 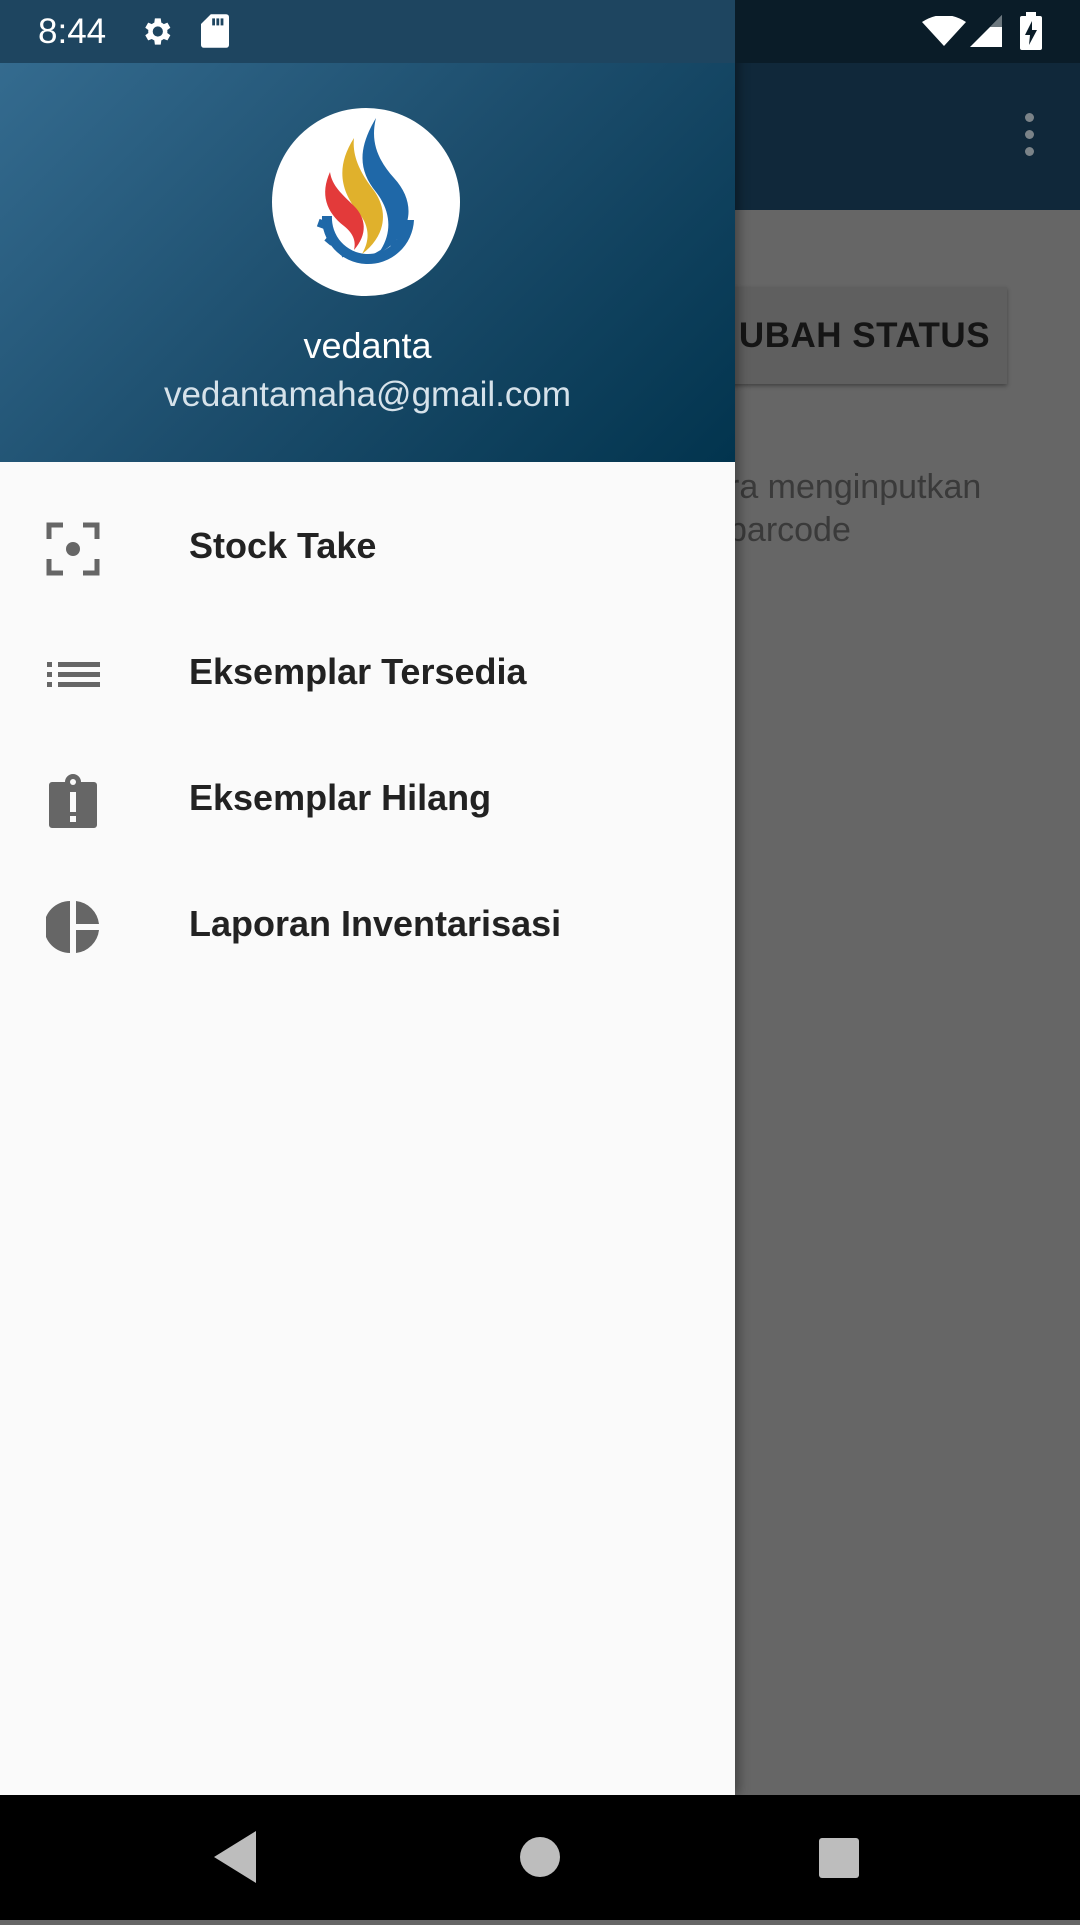 I want to click on menu-item-eksemplar-hilang: Eksemplar Hilang, so click(x=367, y=798).